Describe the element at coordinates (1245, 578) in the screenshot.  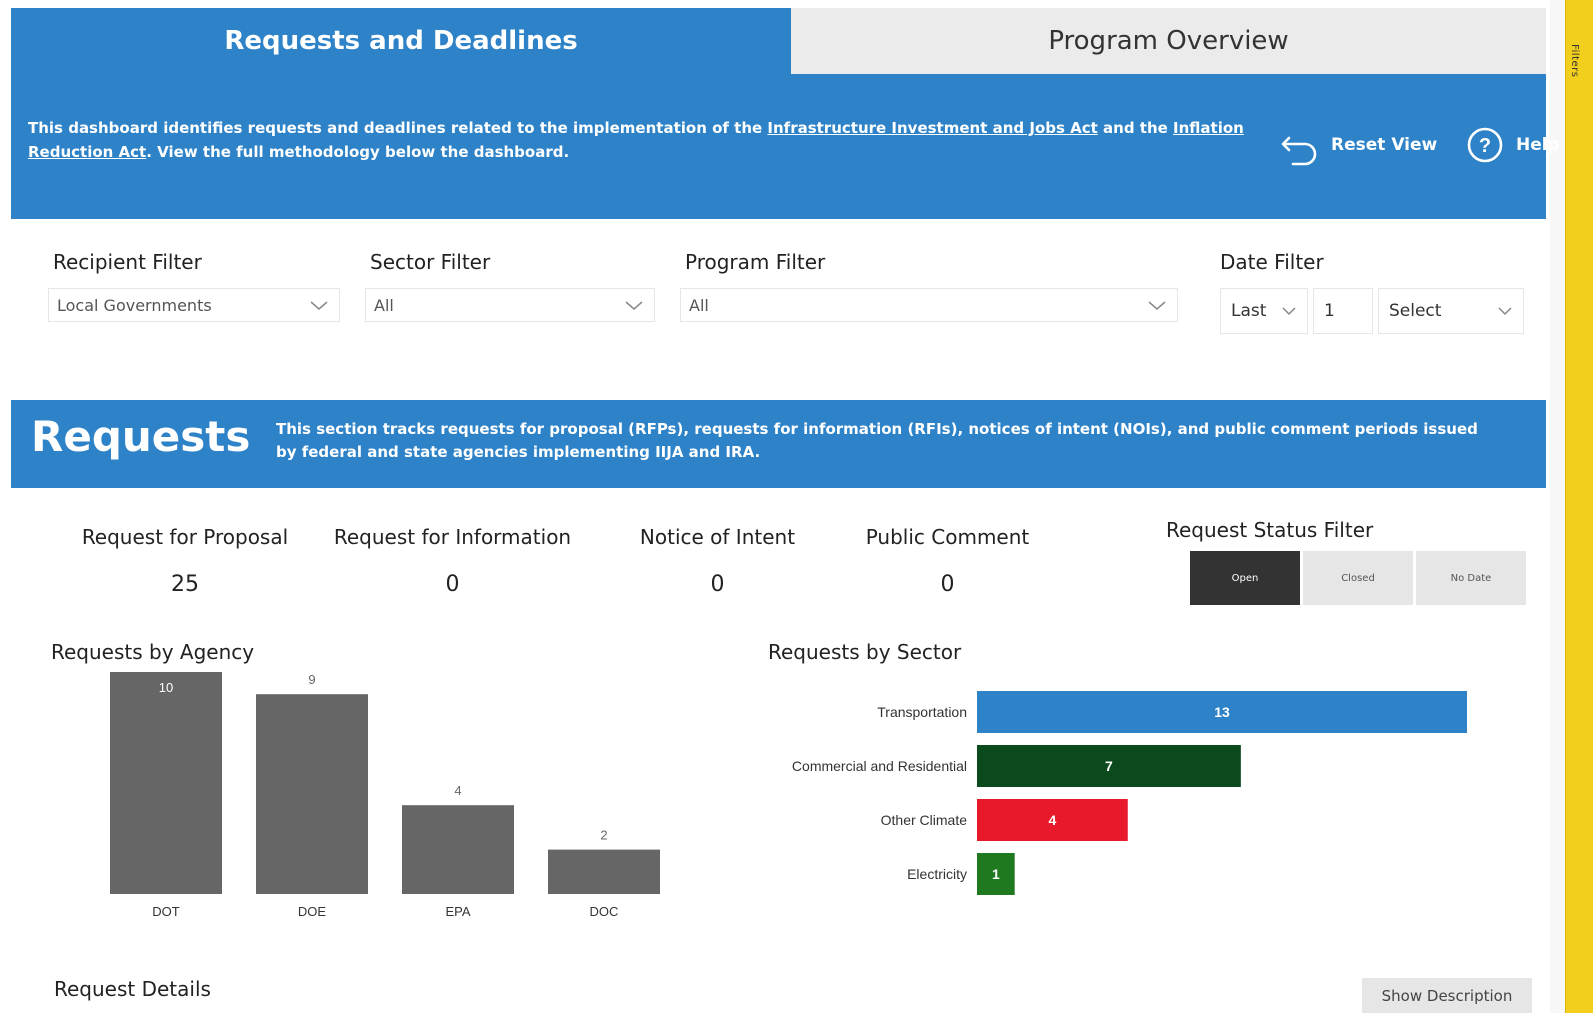
I see `status-open-button: Open` at that location.